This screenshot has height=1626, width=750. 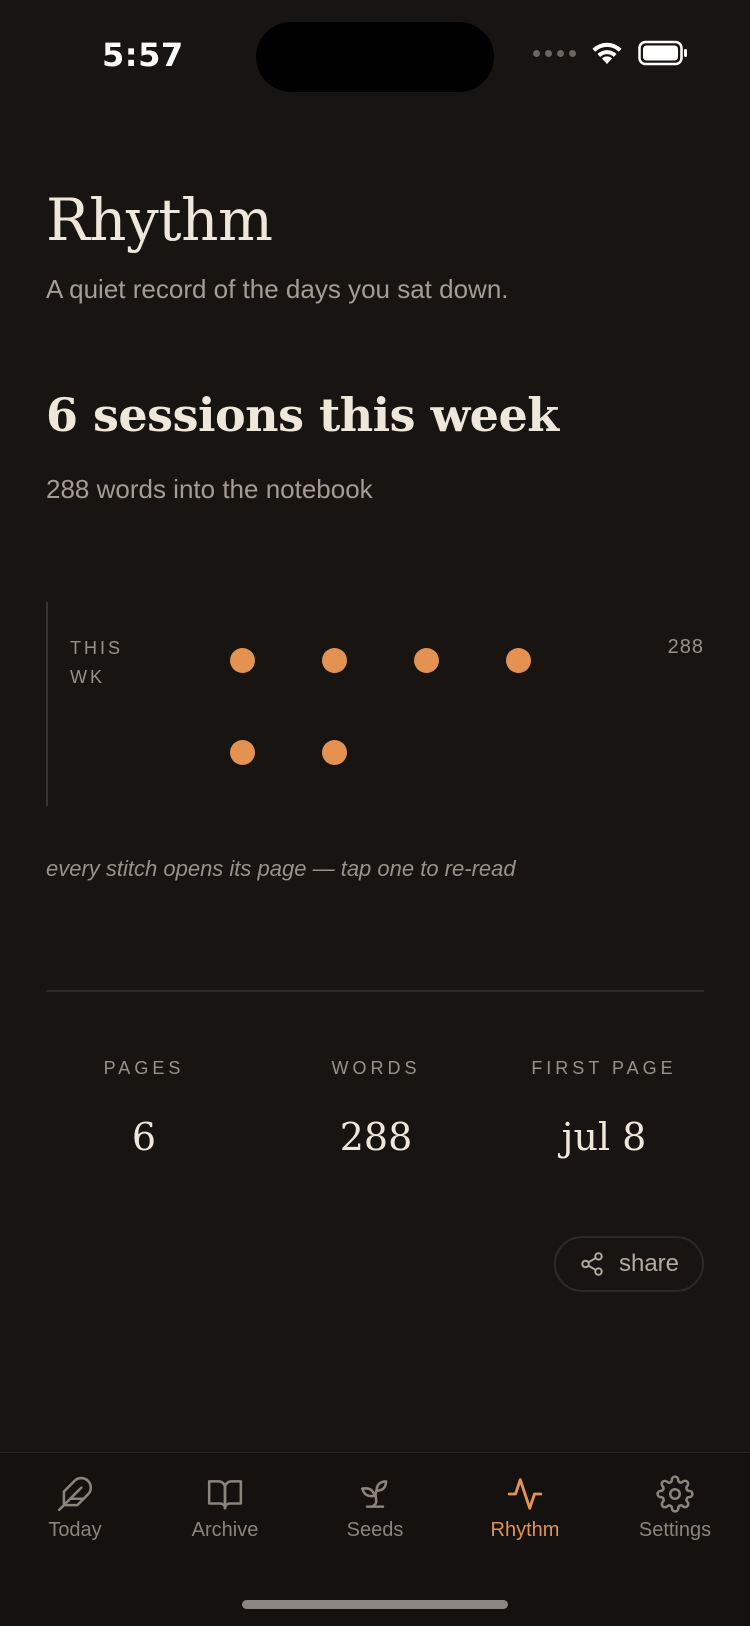 What do you see at coordinates (675, 1494) in the screenshot?
I see `gear-icon` at bounding box center [675, 1494].